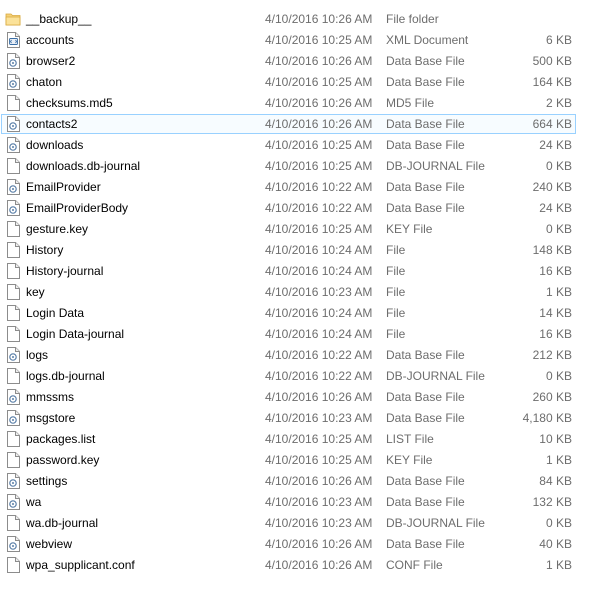 The image size is (611, 601). Describe the element at coordinates (555, 271) in the screenshot. I see `file-size: 16 KB` at that location.